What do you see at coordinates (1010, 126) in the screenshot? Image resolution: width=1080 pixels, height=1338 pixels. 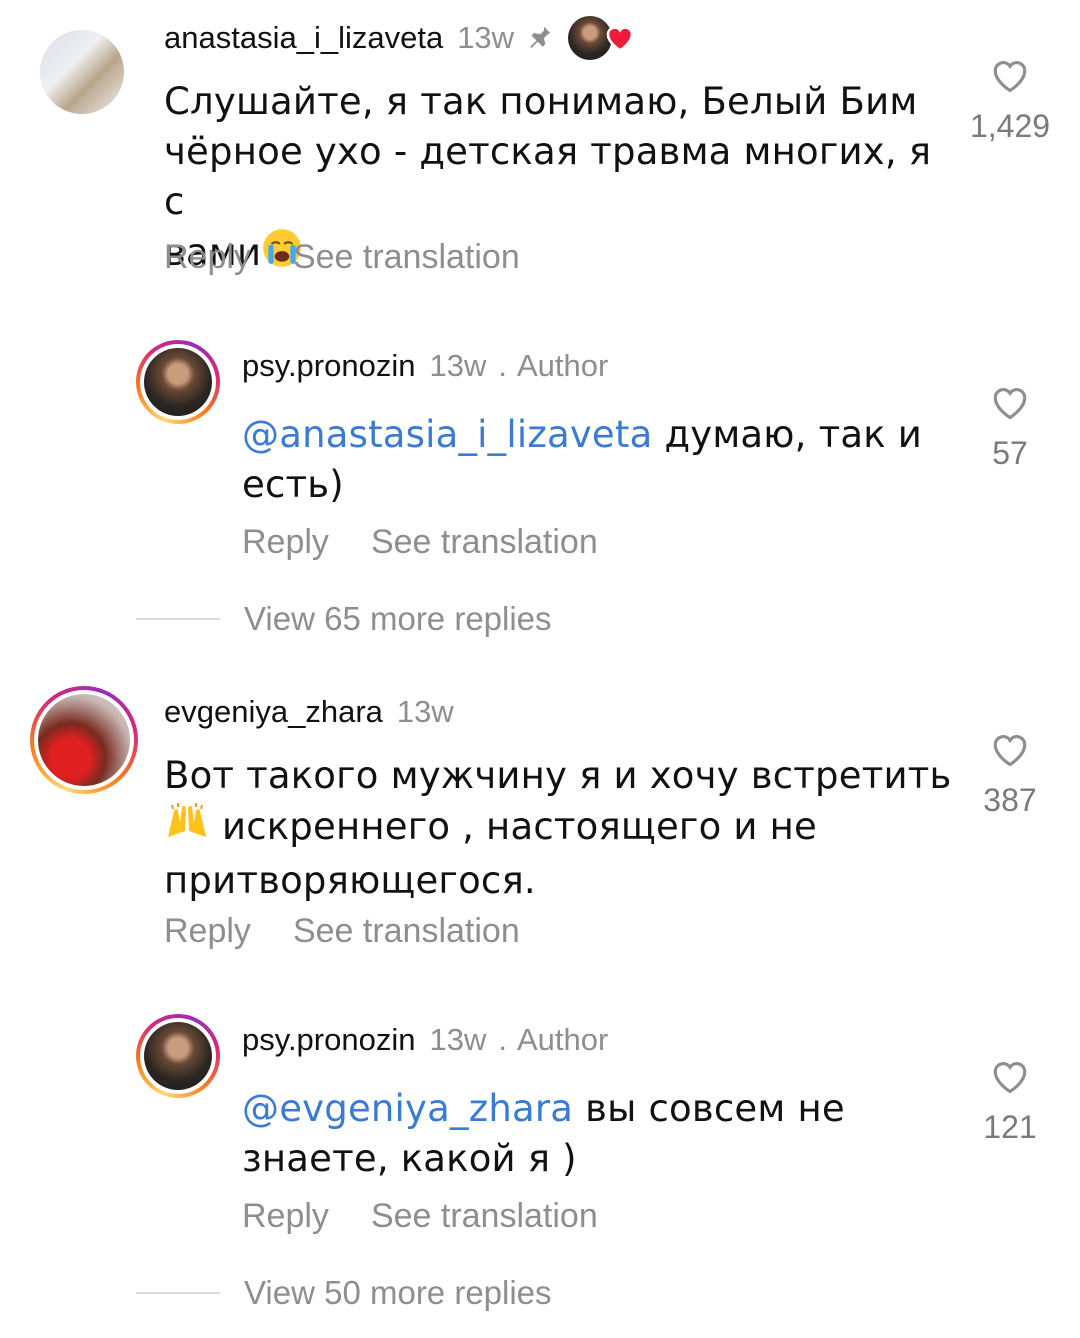 I see `like-count: 1,429` at bounding box center [1010, 126].